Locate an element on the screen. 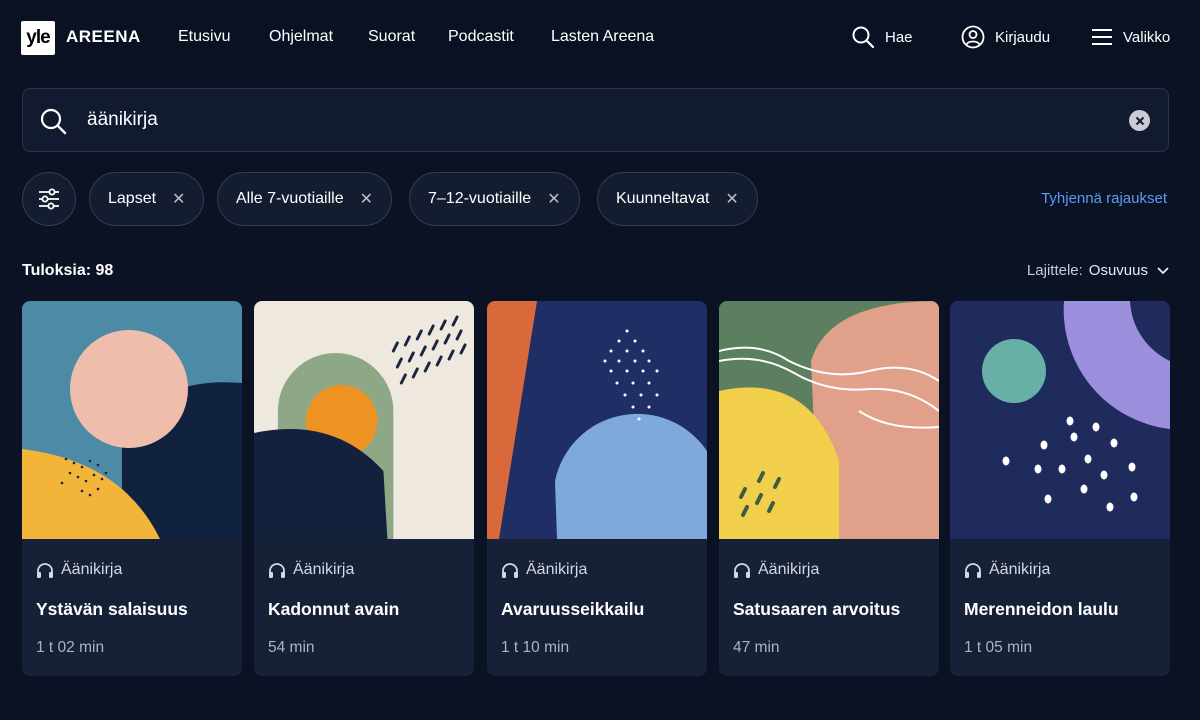  menu-button: Valikko is located at coordinates (1130, 37).